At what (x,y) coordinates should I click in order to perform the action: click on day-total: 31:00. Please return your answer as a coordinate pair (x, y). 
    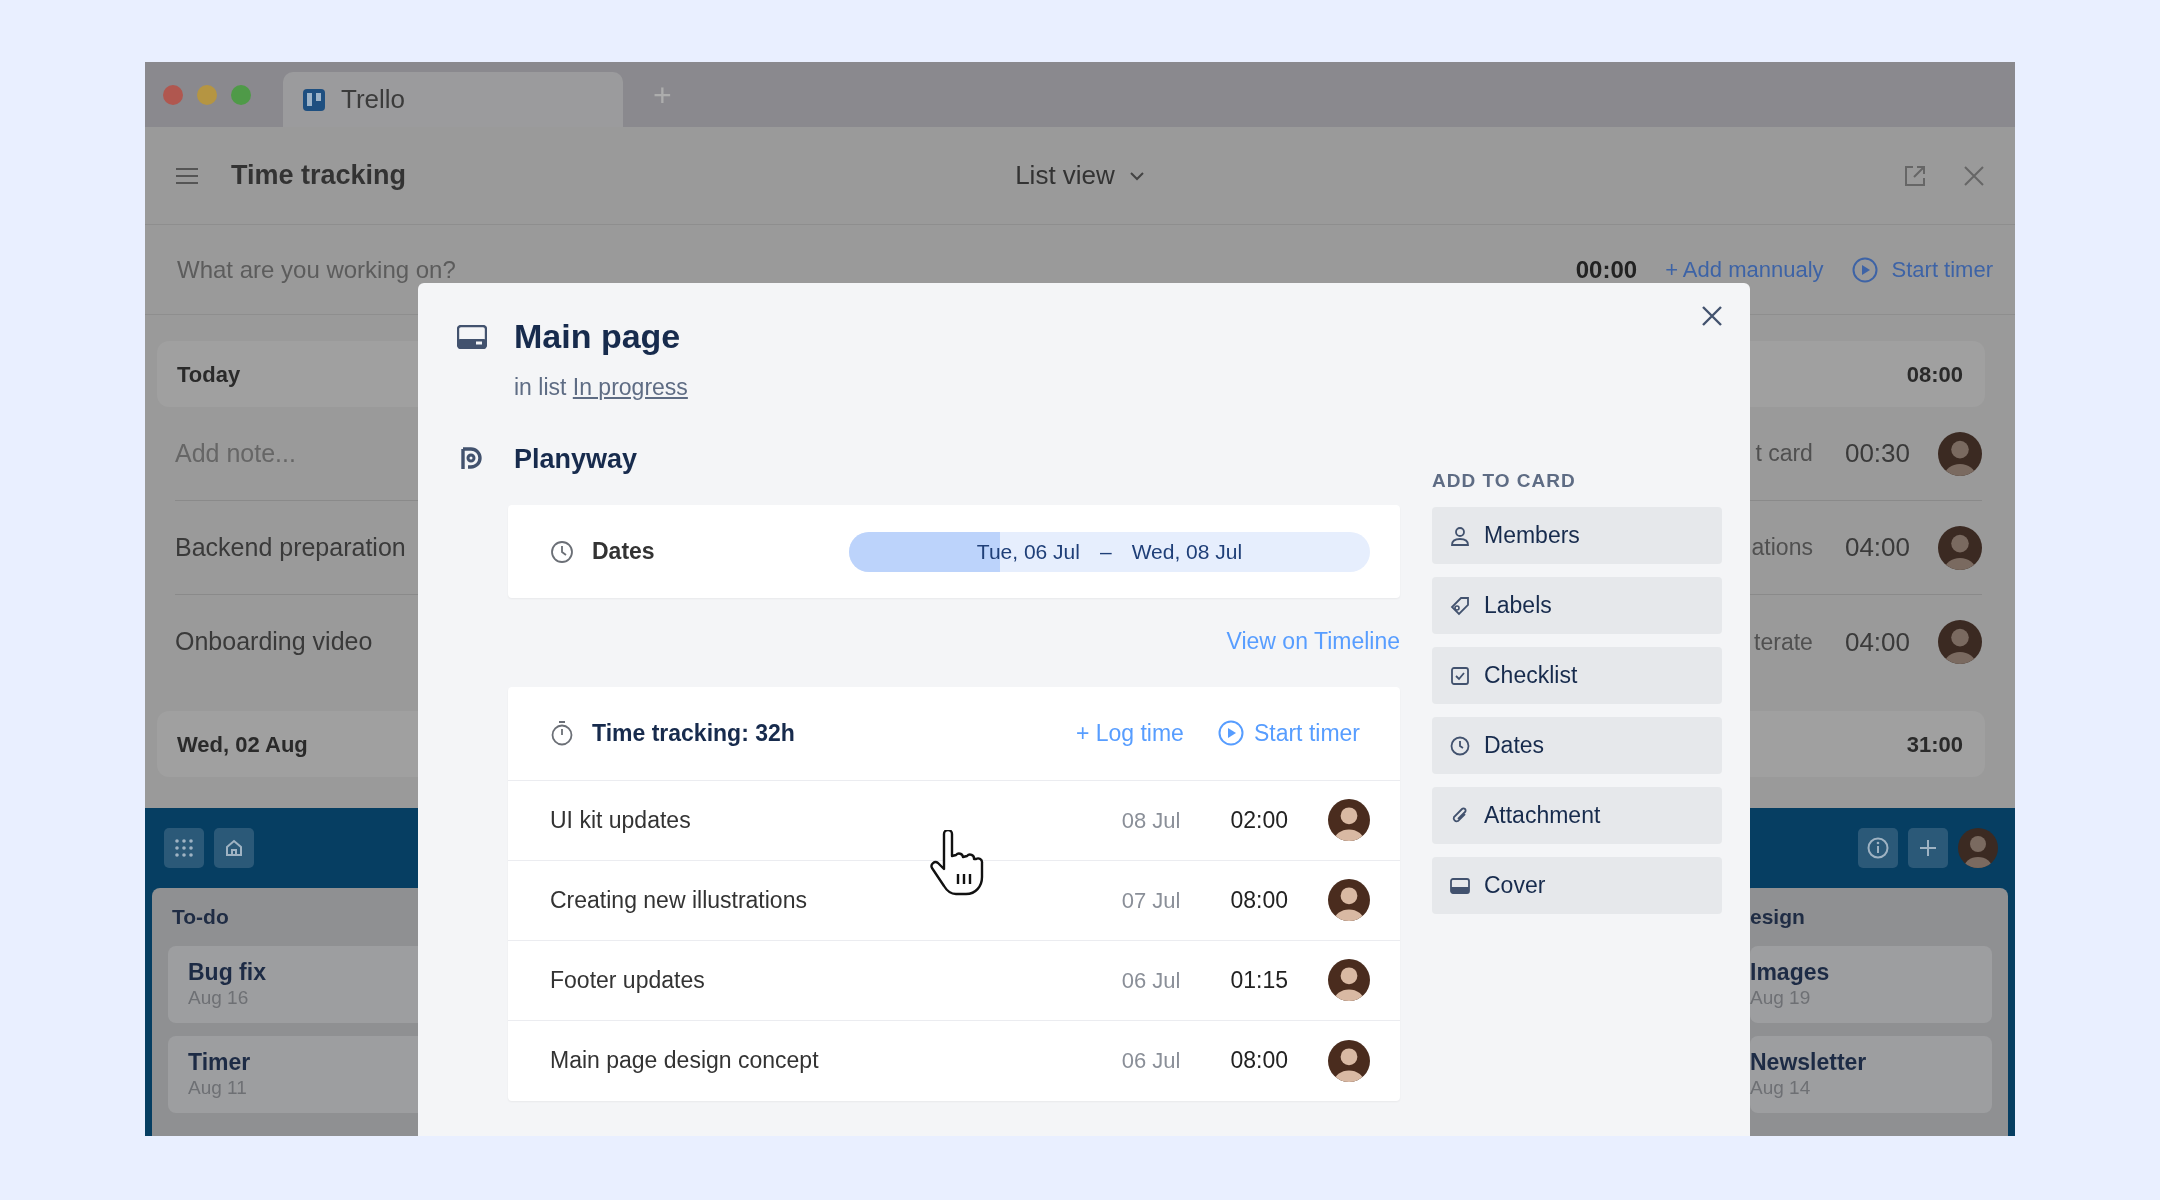
    Looking at the image, I should click on (1934, 744).